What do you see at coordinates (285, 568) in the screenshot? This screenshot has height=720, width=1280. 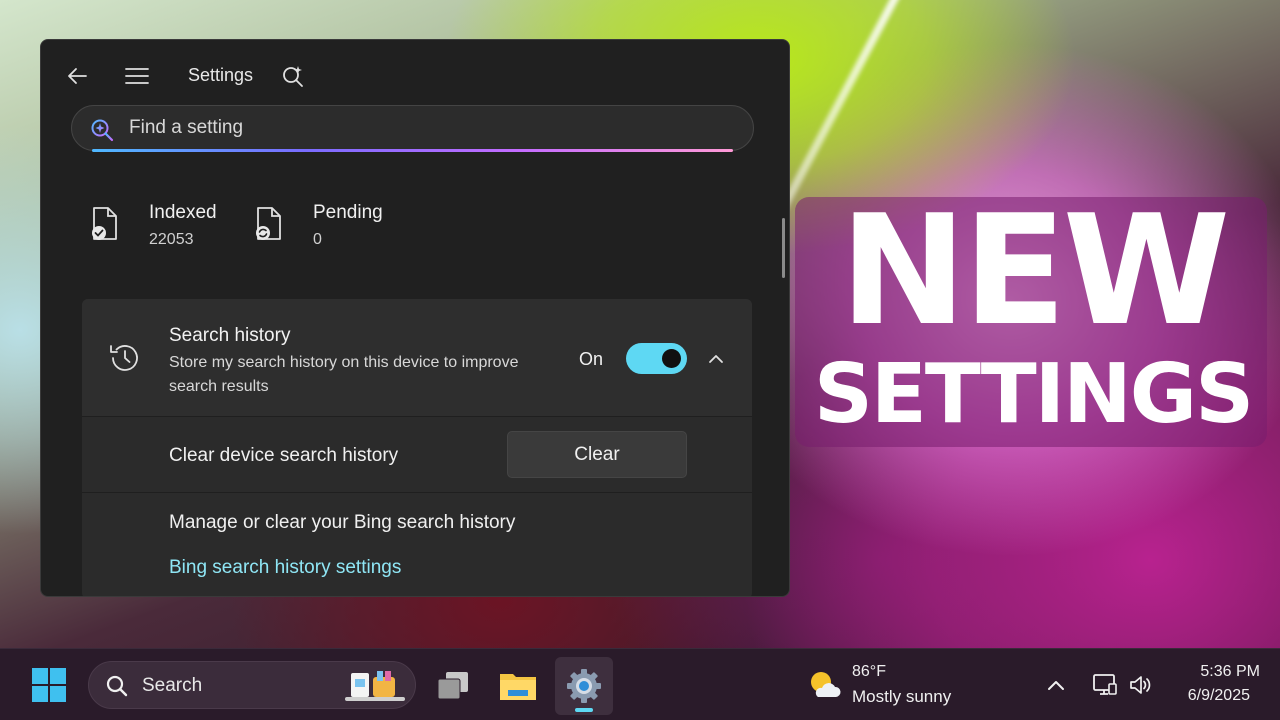 I see `bing-history-settings-link: Bing search history settings` at bounding box center [285, 568].